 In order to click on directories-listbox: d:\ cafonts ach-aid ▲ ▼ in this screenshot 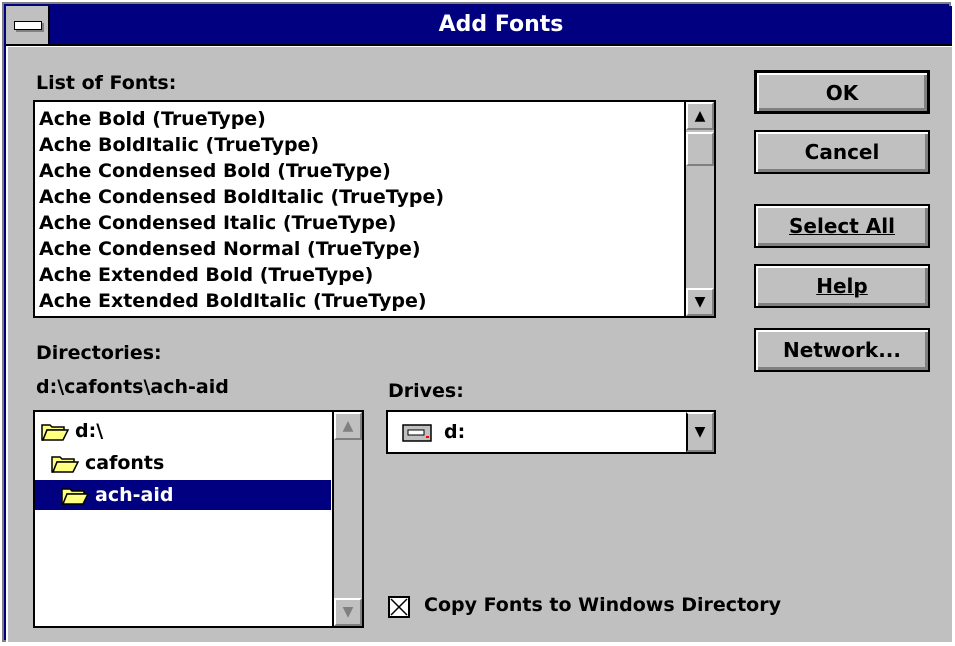, I will do `click(198, 519)`.